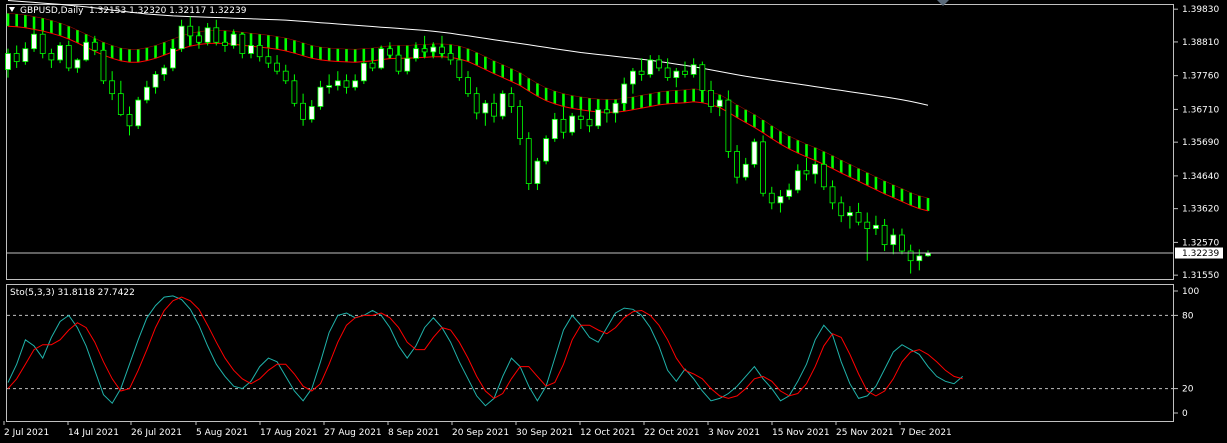  What do you see at coordinates (1200, 210) in the screenshot?
I see `price-tick-label: 1.33620` at bounding box center [1200, 210].